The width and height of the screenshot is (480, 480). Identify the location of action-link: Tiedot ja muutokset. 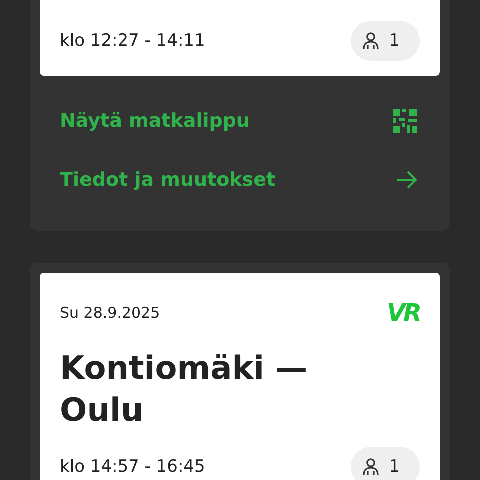
(240, 179).